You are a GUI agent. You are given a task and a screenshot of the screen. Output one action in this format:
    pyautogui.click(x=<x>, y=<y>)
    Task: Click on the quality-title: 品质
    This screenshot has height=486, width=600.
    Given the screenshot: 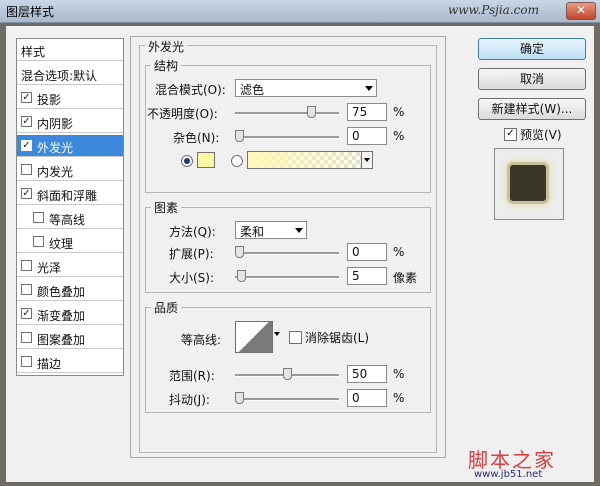 What is the action you would take?
    pyautogui.click(x=166, y=307)
    